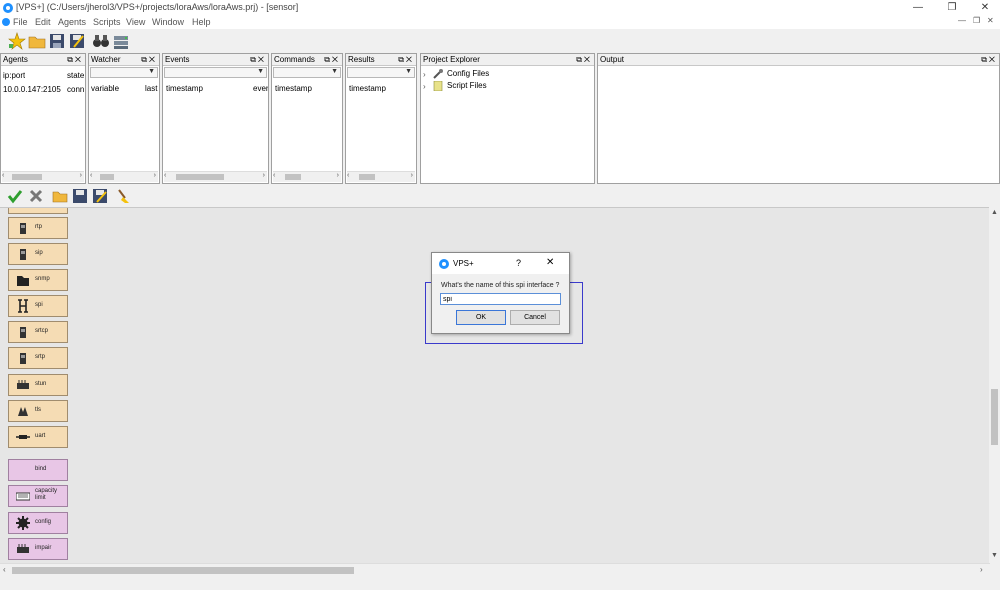 The width and height of the screenshot is (1000, 590). Describe the element at coordinates (468, 73) in the screenshot. I see `tree-label: Config Files` at that location.